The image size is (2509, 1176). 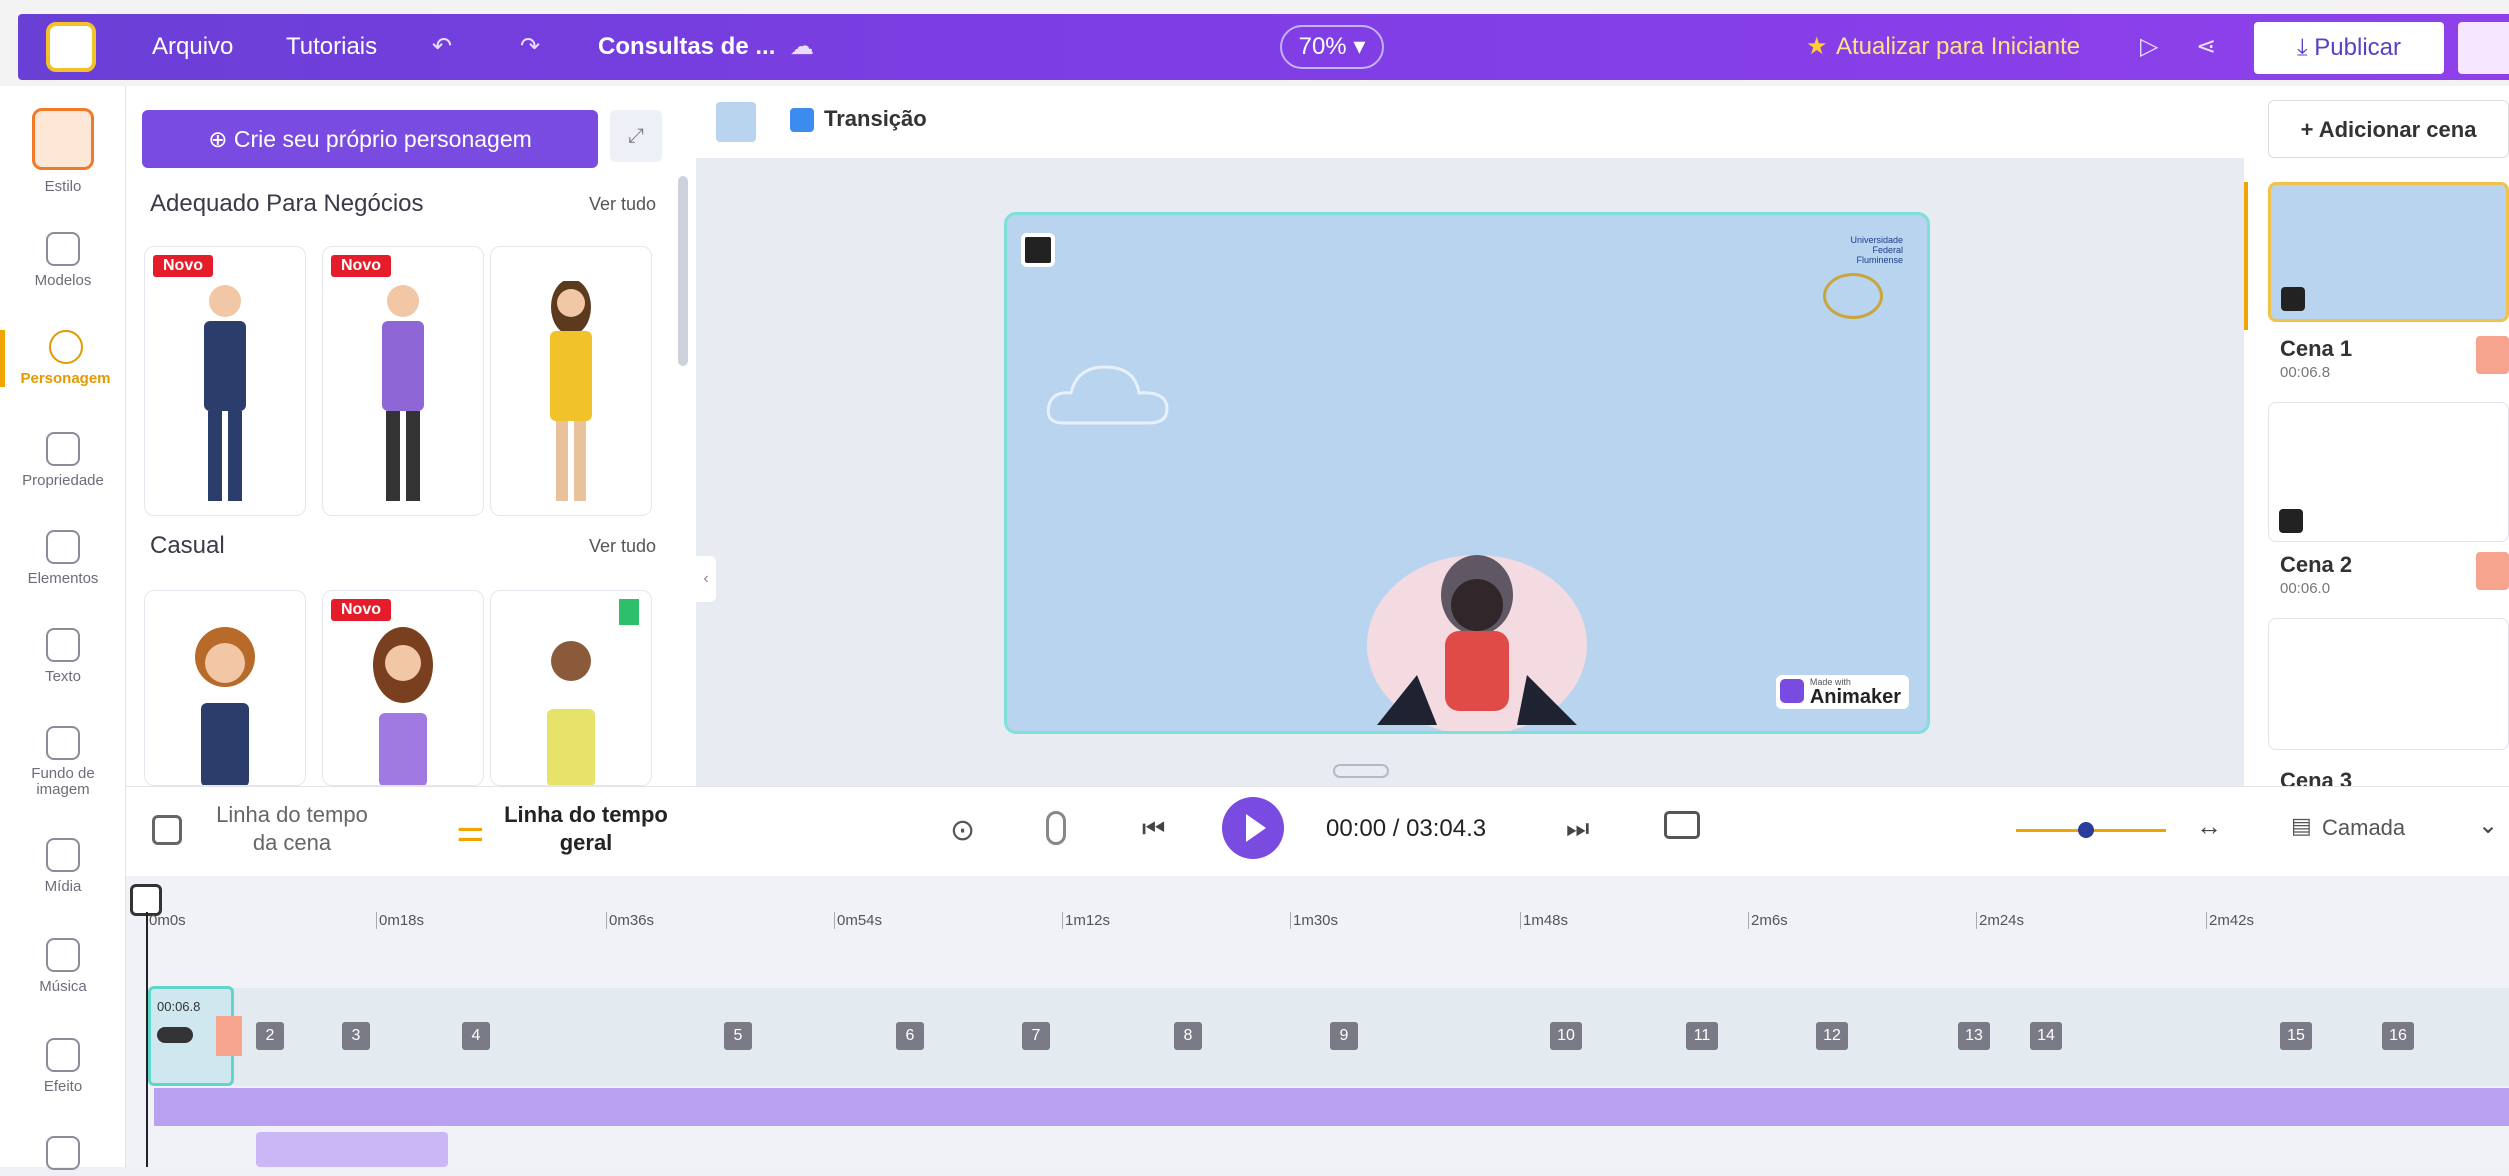 What do you see at coordinates (63, 1066) in the screenshot?
I see `rail-effect: Efeito` at bounding box center [63, 1066].